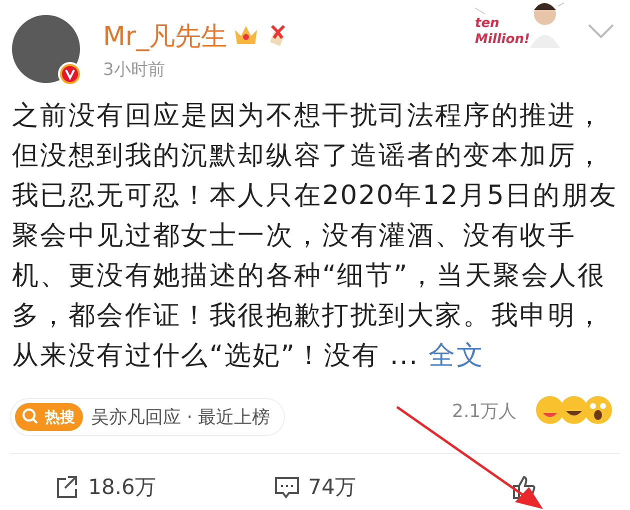 This screenshot has height=510, width=630. What do you see at coordinates (30, 415) in the screenshot?
I see `search-icon` at bounding box center [30, 415].